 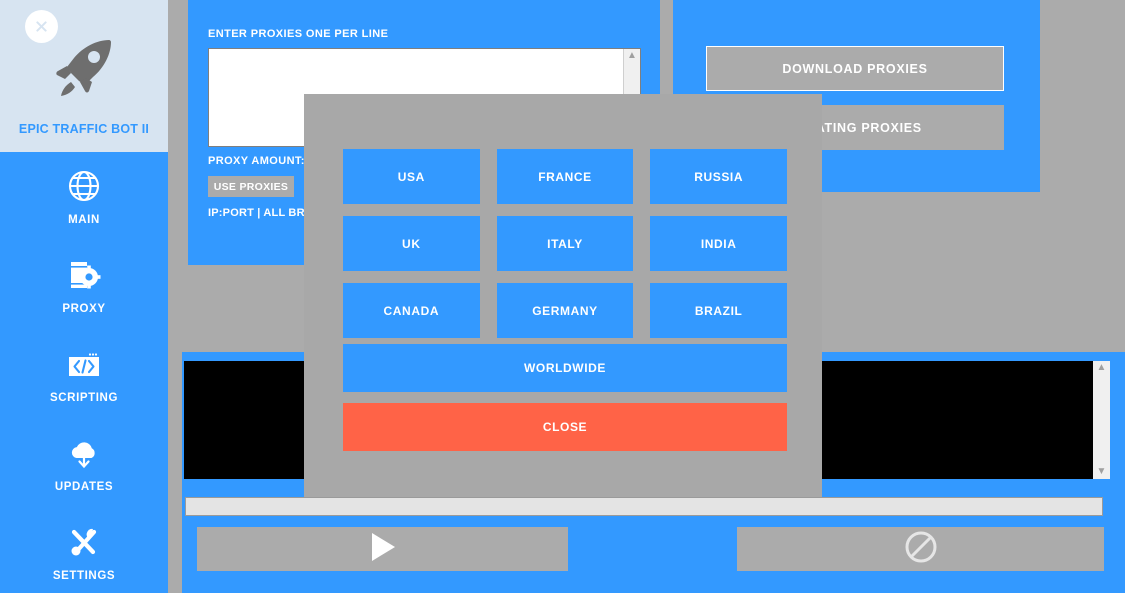 What do you see at coordinates (256, 161) in the screenshot?
I see `proxy-amount-label: PROXY AMOUNT:` at bounding box center [256, 161].